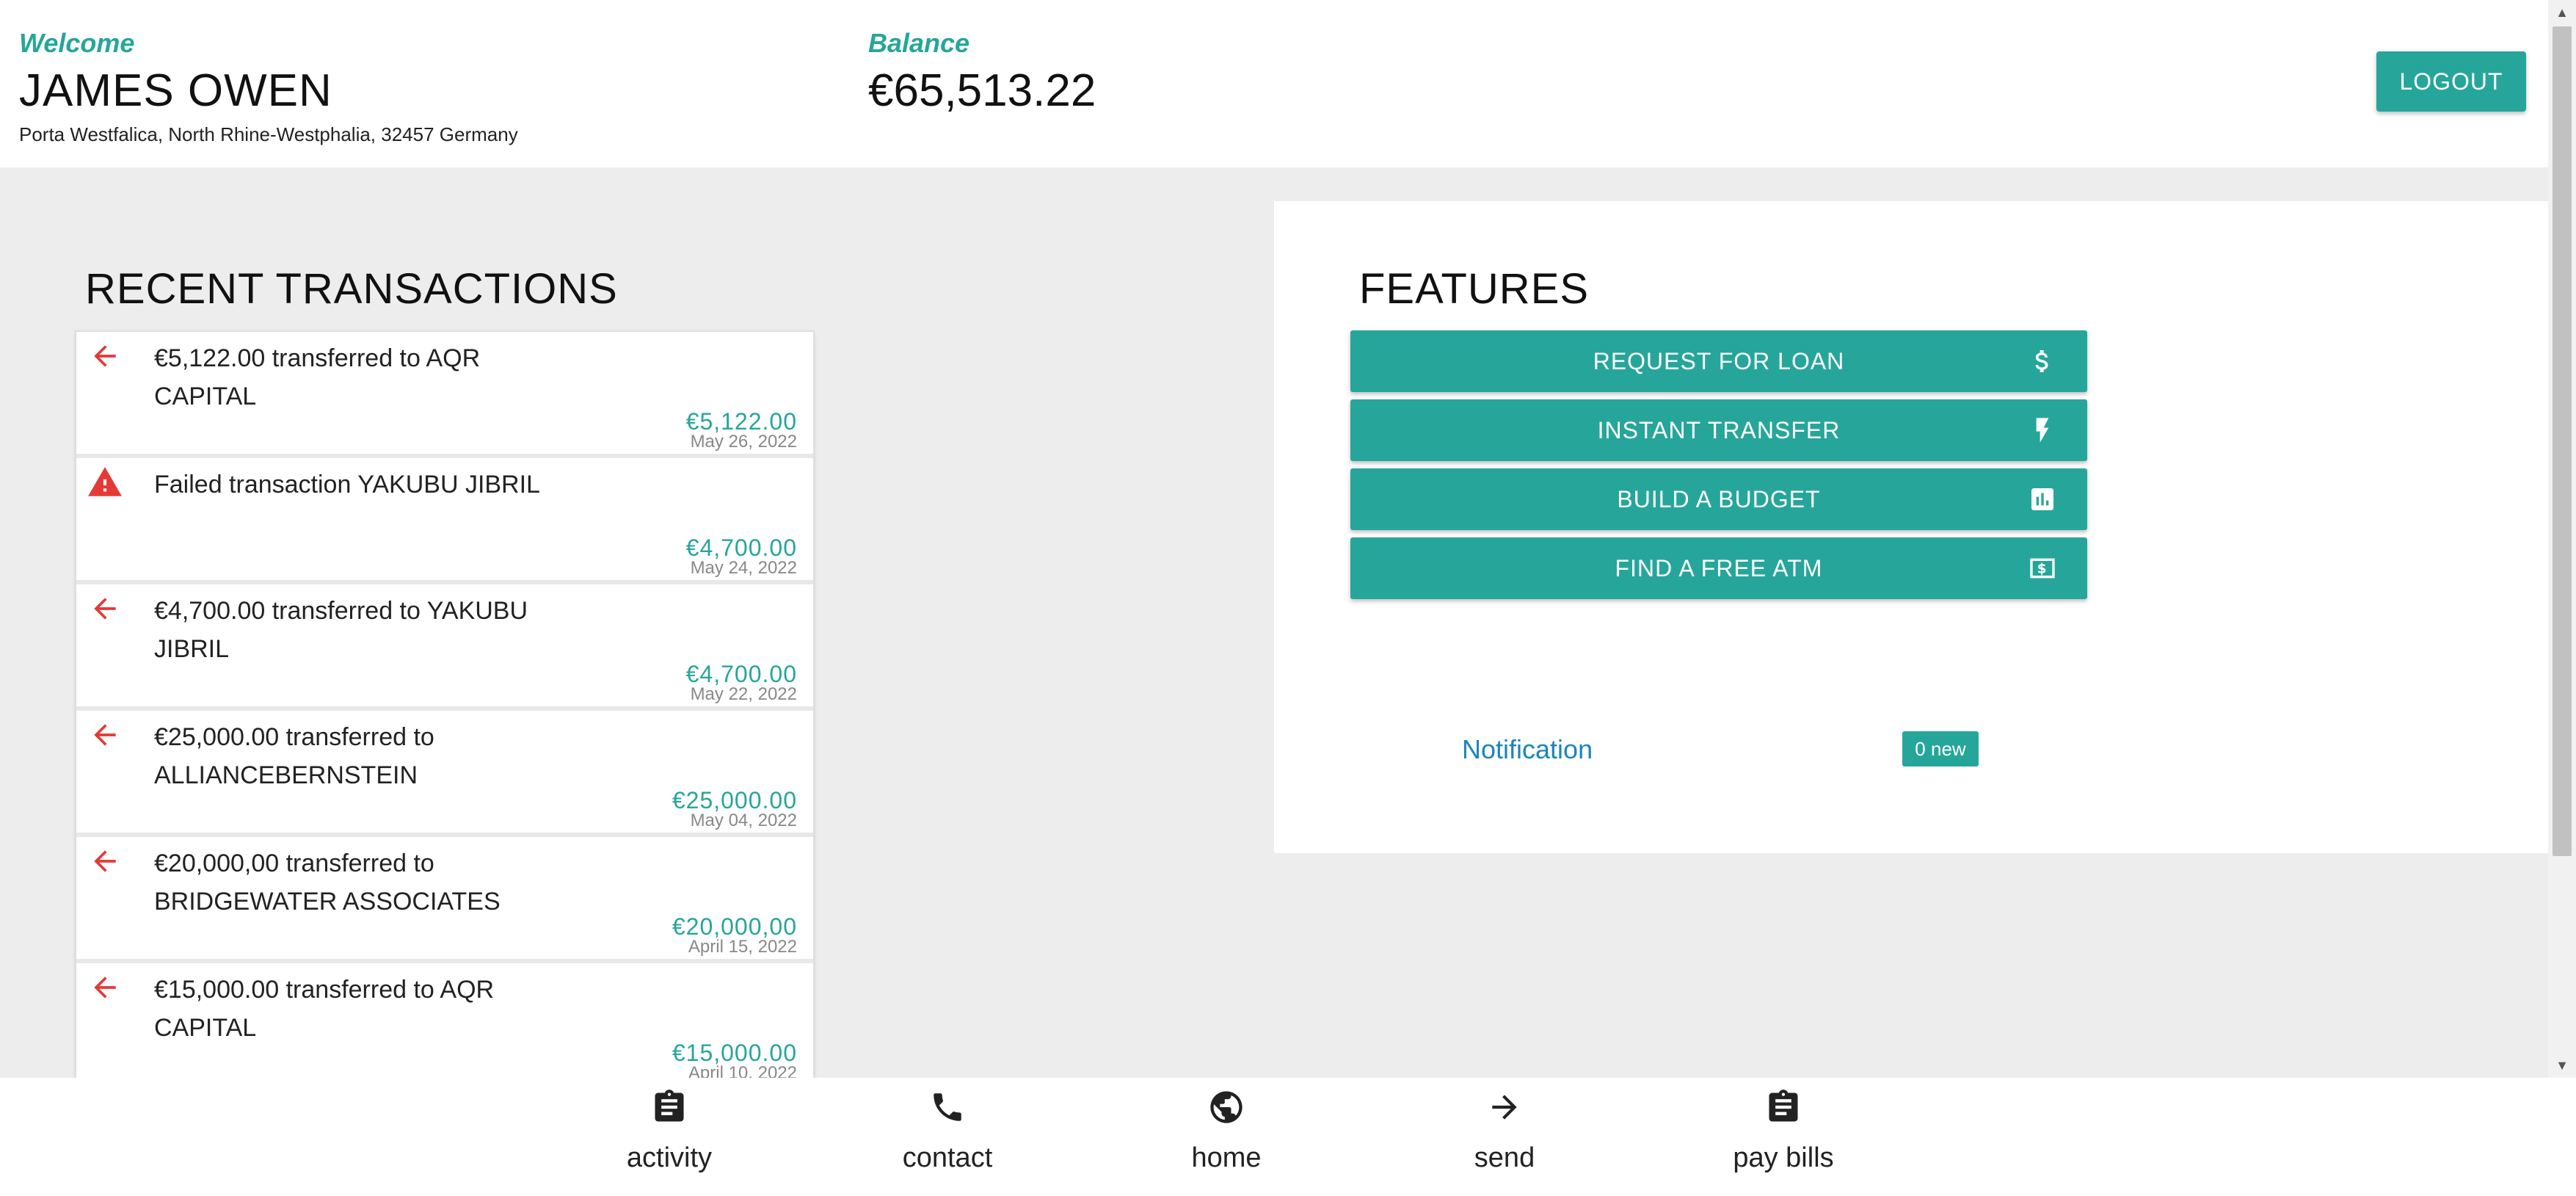  I want to click on notification-badge: 0 new, so click(1940, 748).